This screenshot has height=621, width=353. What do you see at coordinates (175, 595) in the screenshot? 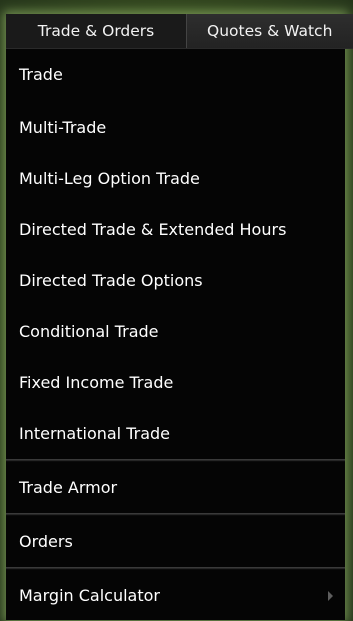
I see `menu-item-margin-calculator: Margin Calculator` at bounding box center [175, 595].